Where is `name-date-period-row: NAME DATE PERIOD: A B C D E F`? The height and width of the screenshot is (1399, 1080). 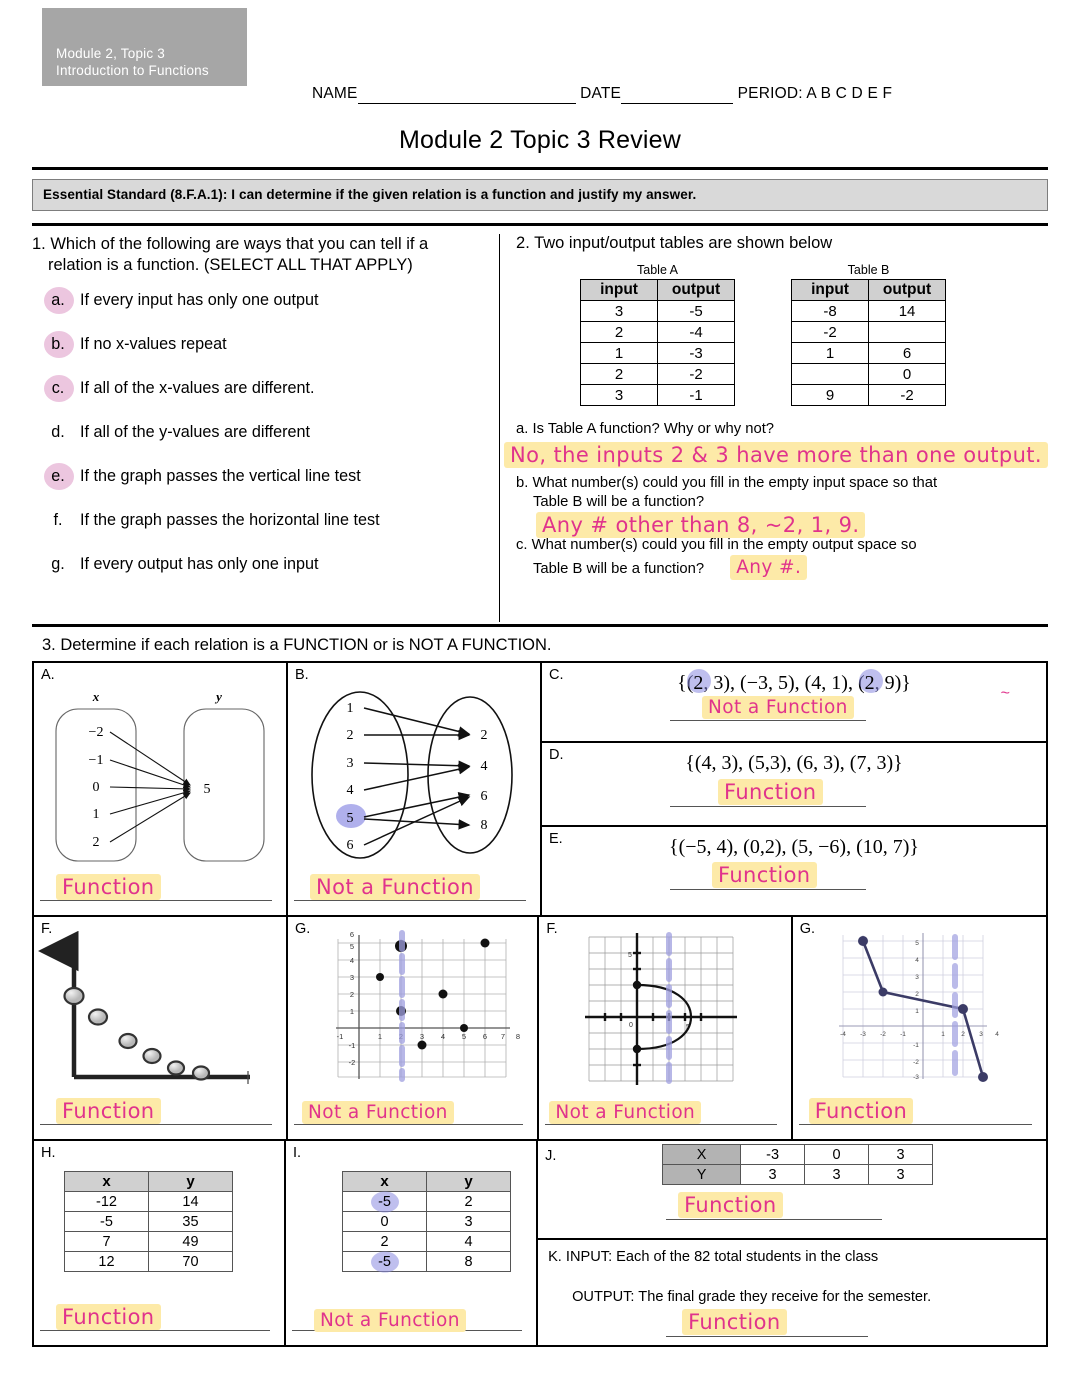 name-date-period-row: NAME DATE PERIOD: A B C D E F is located at coordinates (602, 94).